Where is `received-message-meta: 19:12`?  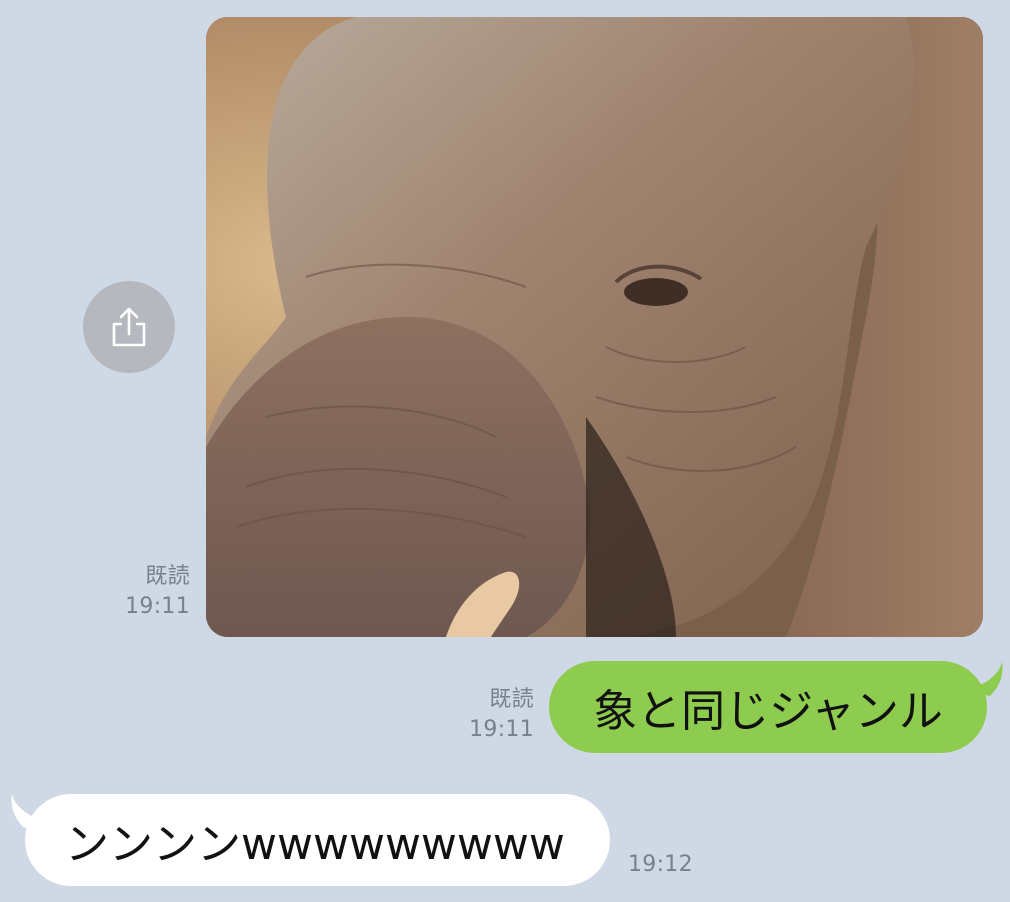
received-message-meta: 19:12 is located at coordinates (660, 865).